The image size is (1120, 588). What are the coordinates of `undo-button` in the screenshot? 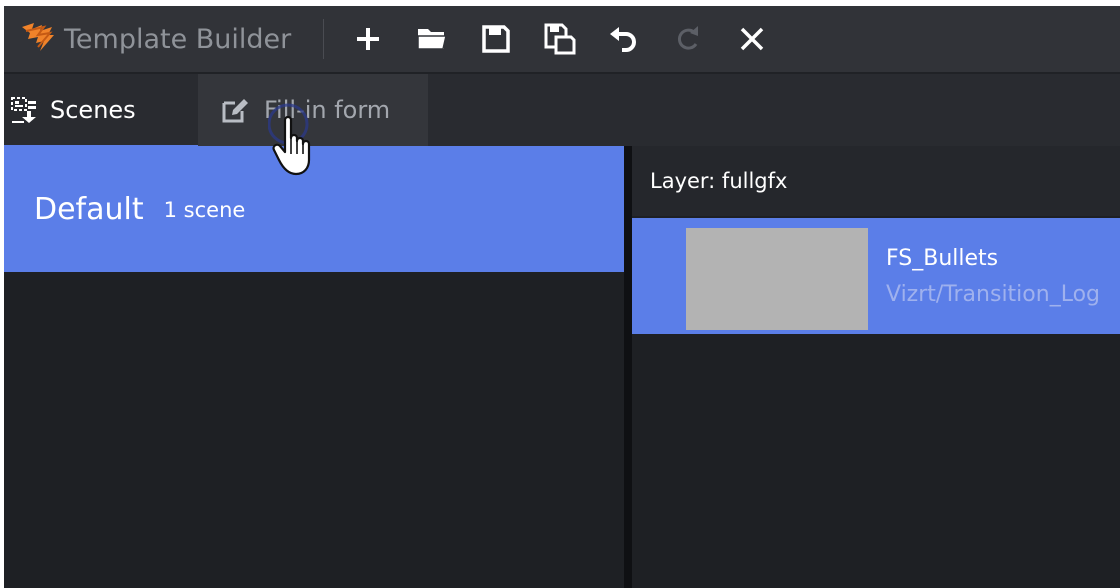 It's located at (624, 39).